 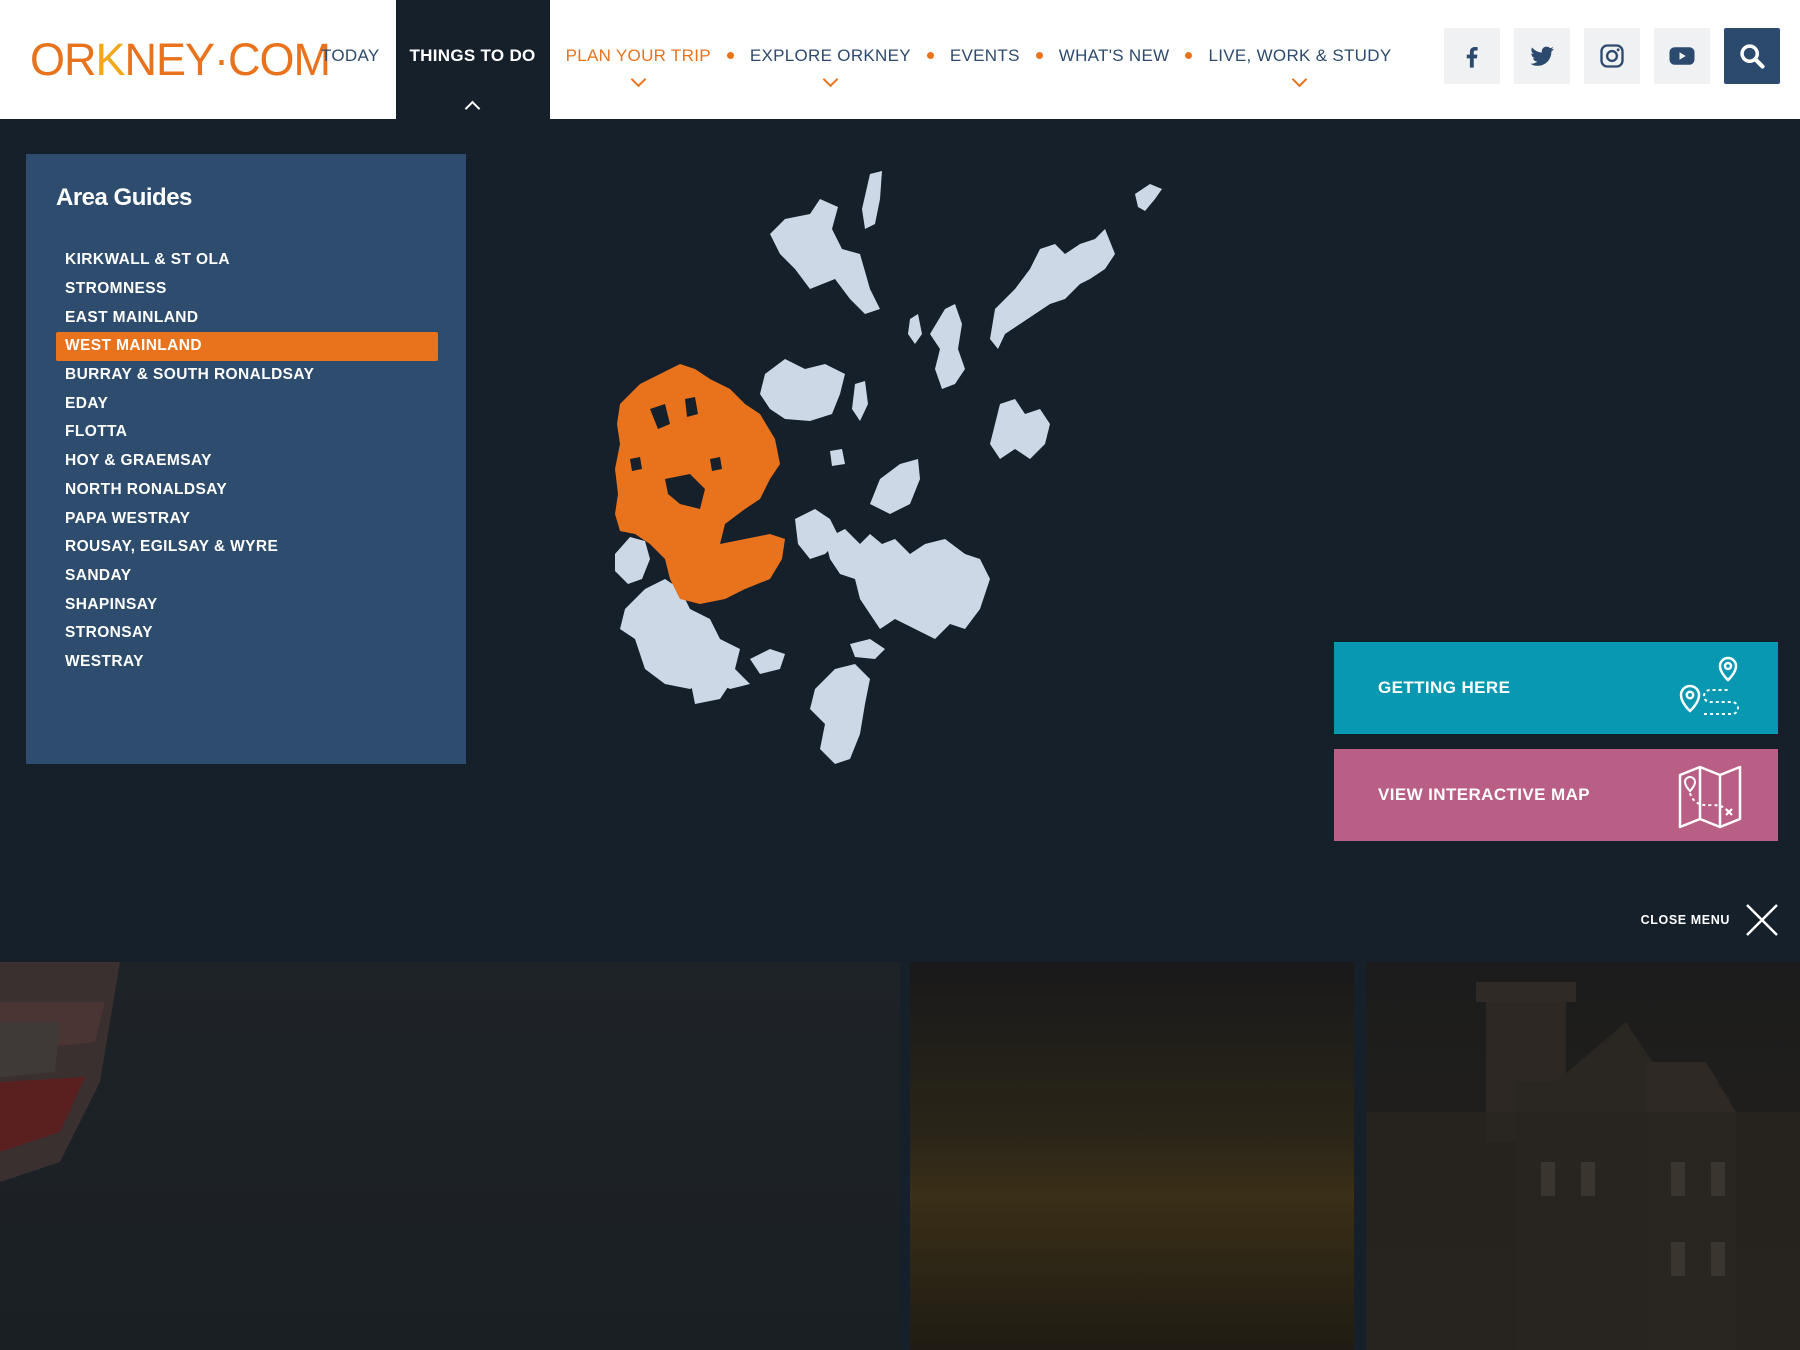 I want to click on youtube-button, so click(x=1682, y=56).